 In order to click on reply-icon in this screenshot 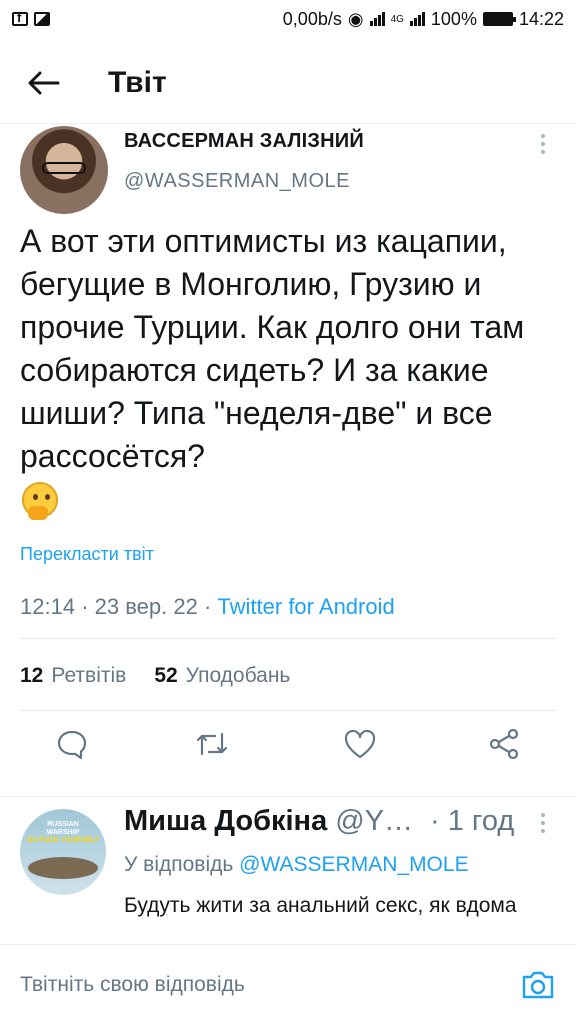, I will do `click(72, 745)`.